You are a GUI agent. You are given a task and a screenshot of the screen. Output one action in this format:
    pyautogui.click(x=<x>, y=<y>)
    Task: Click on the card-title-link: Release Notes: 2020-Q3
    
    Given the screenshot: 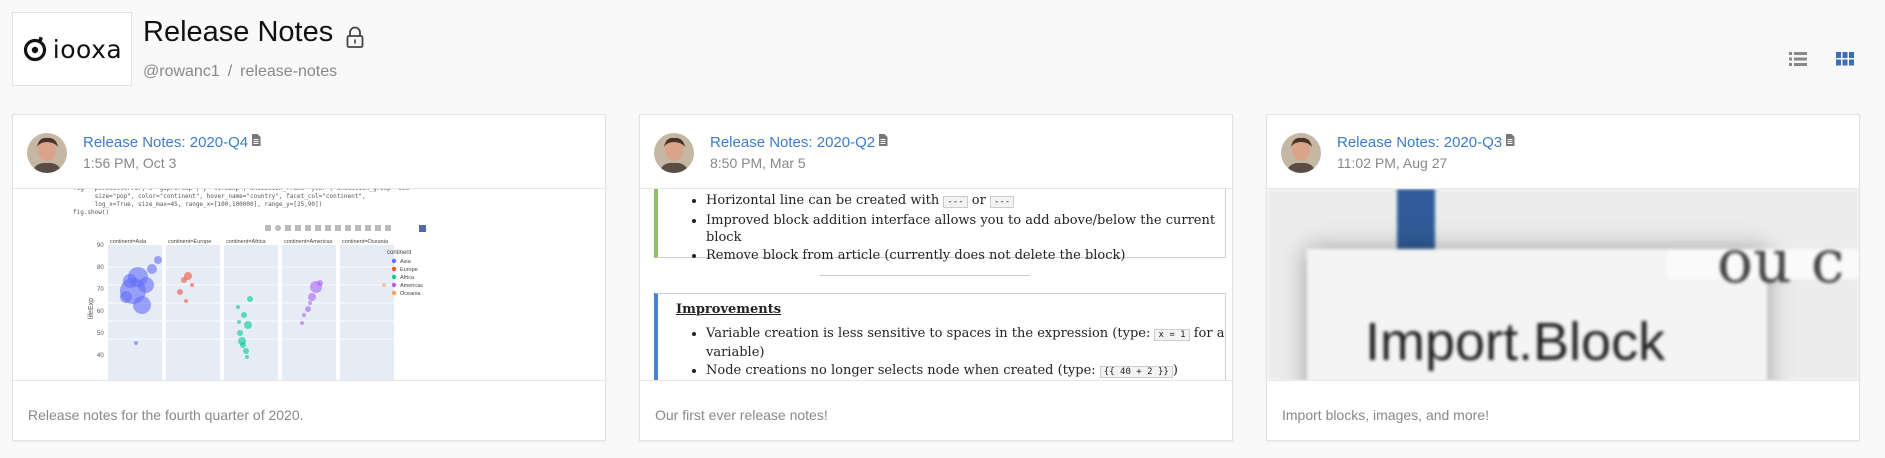 What is the action you would take?
    pyautogui.click(x=1426, y=142)
    